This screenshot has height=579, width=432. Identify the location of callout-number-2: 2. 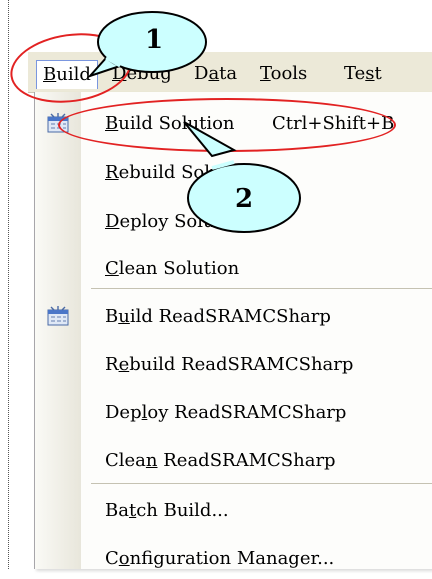
(244, 199).